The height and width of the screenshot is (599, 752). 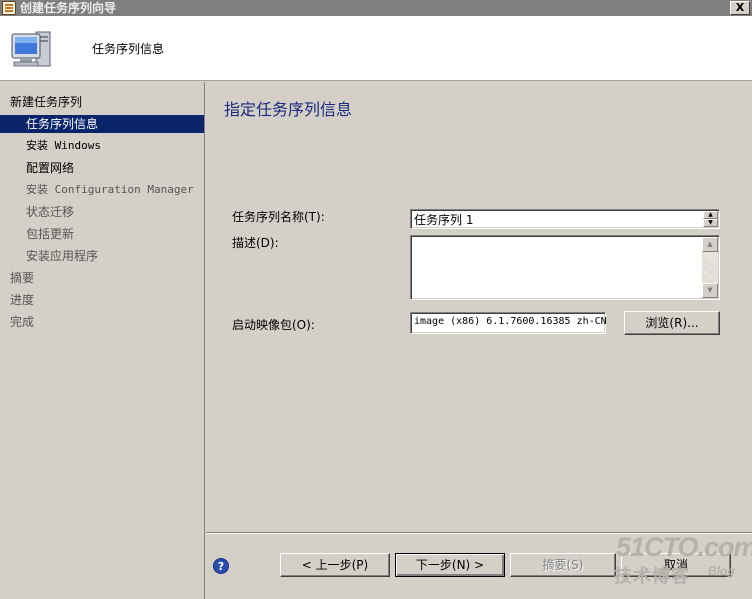 What do you see at coordinates (62, 256) in the screenshot?
I see `nav-step-install-applications: 安装应用程序` at bounding box center [62, 256].